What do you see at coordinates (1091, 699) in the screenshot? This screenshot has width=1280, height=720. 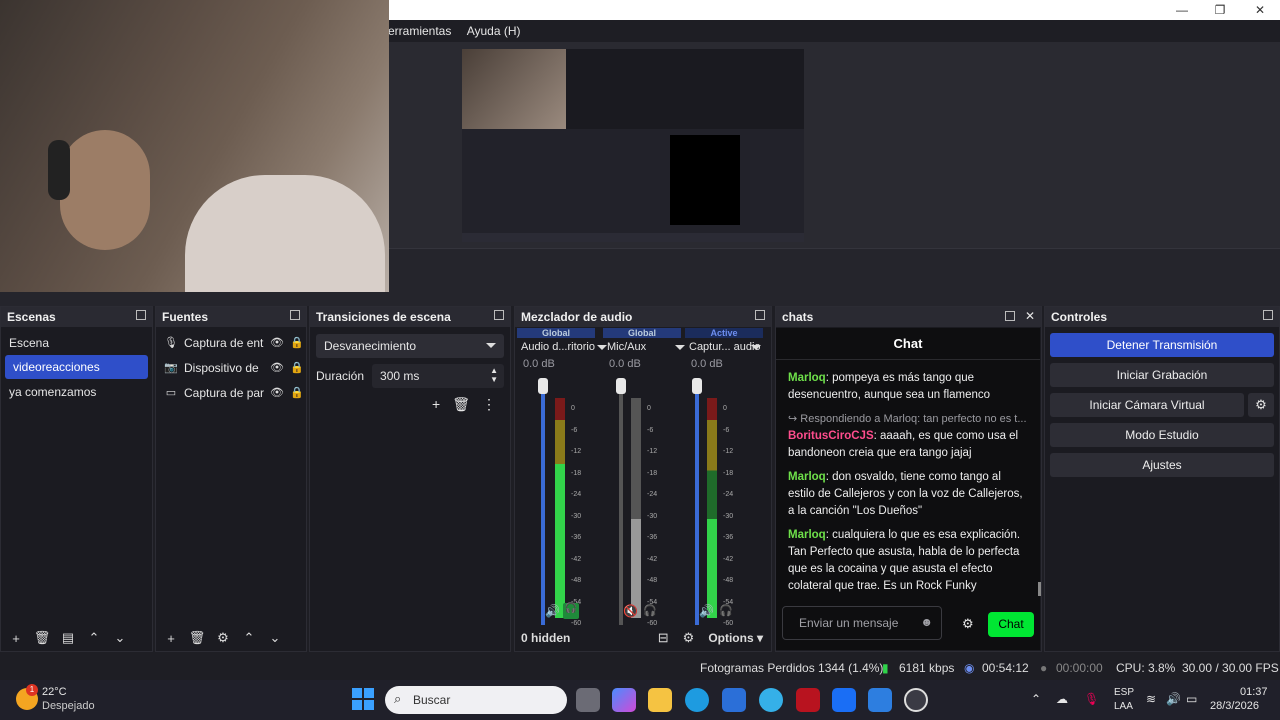 I see `mic-icon: 🎙` at bounding box center [1091, 699].